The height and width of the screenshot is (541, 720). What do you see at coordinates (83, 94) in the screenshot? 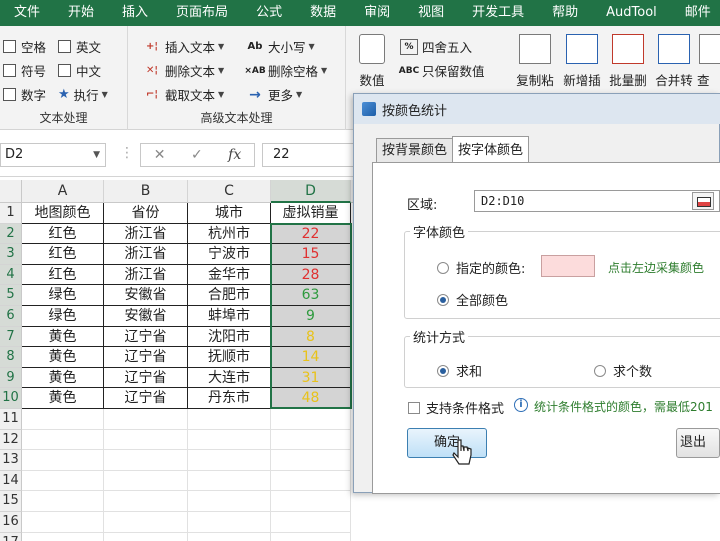
I see `run-button: ★ 执行 ▼` at bounding box center [83, 94].